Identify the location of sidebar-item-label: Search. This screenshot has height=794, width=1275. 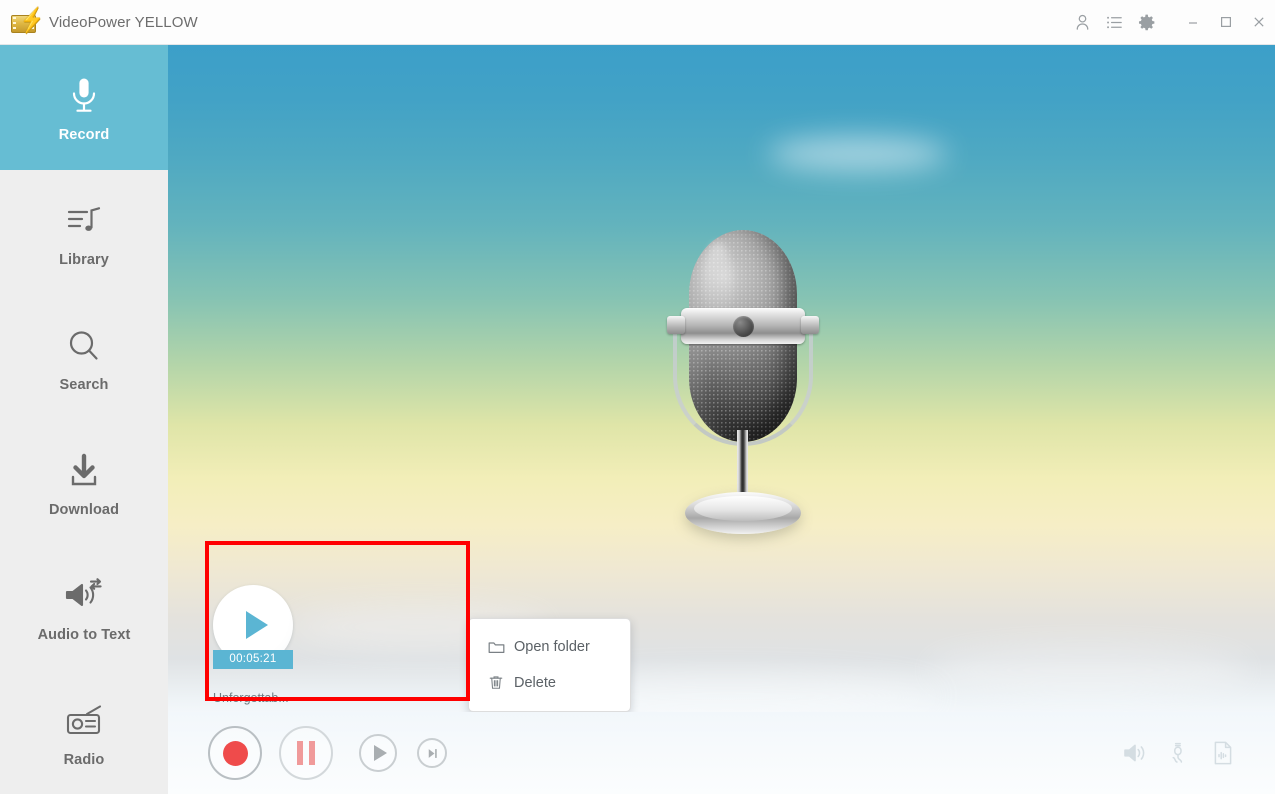
(84, 384).